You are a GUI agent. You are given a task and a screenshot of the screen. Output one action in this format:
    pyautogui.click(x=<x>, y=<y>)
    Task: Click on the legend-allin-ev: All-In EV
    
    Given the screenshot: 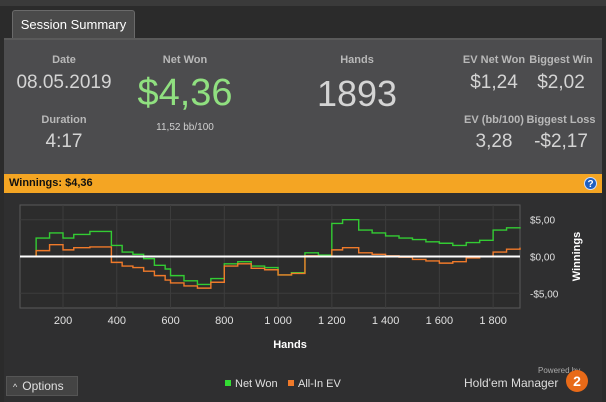 What is the action you would take?
    pyautogui.click(x=314, y=384)
    